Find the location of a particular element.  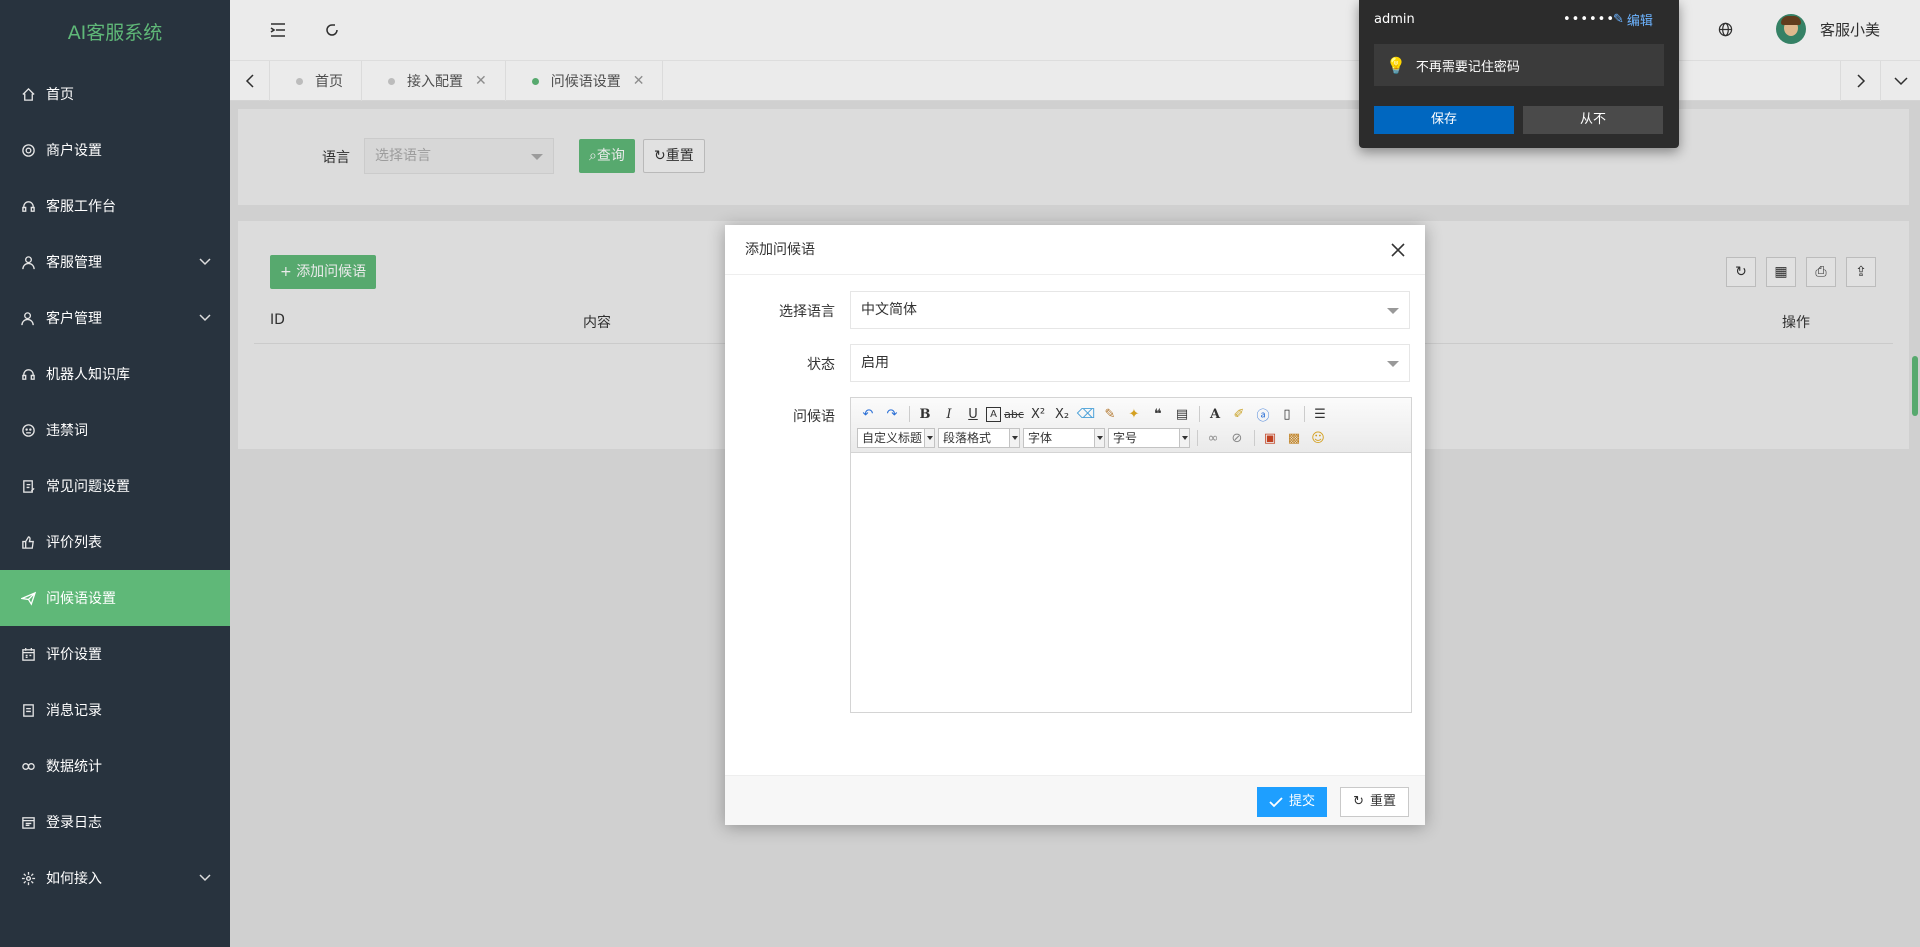

sidebar-item-label: 常见问题设置 is located at coordinates (88, 487).